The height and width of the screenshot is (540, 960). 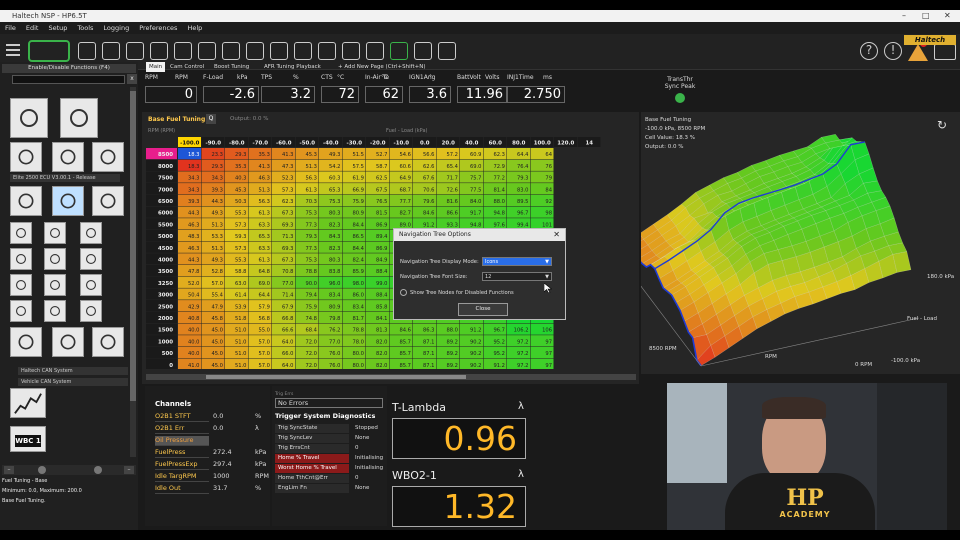 What do you see at coordinates (21, 311) in the screenshot?
I see `sensor-icon` at bounding box center [21, 311].